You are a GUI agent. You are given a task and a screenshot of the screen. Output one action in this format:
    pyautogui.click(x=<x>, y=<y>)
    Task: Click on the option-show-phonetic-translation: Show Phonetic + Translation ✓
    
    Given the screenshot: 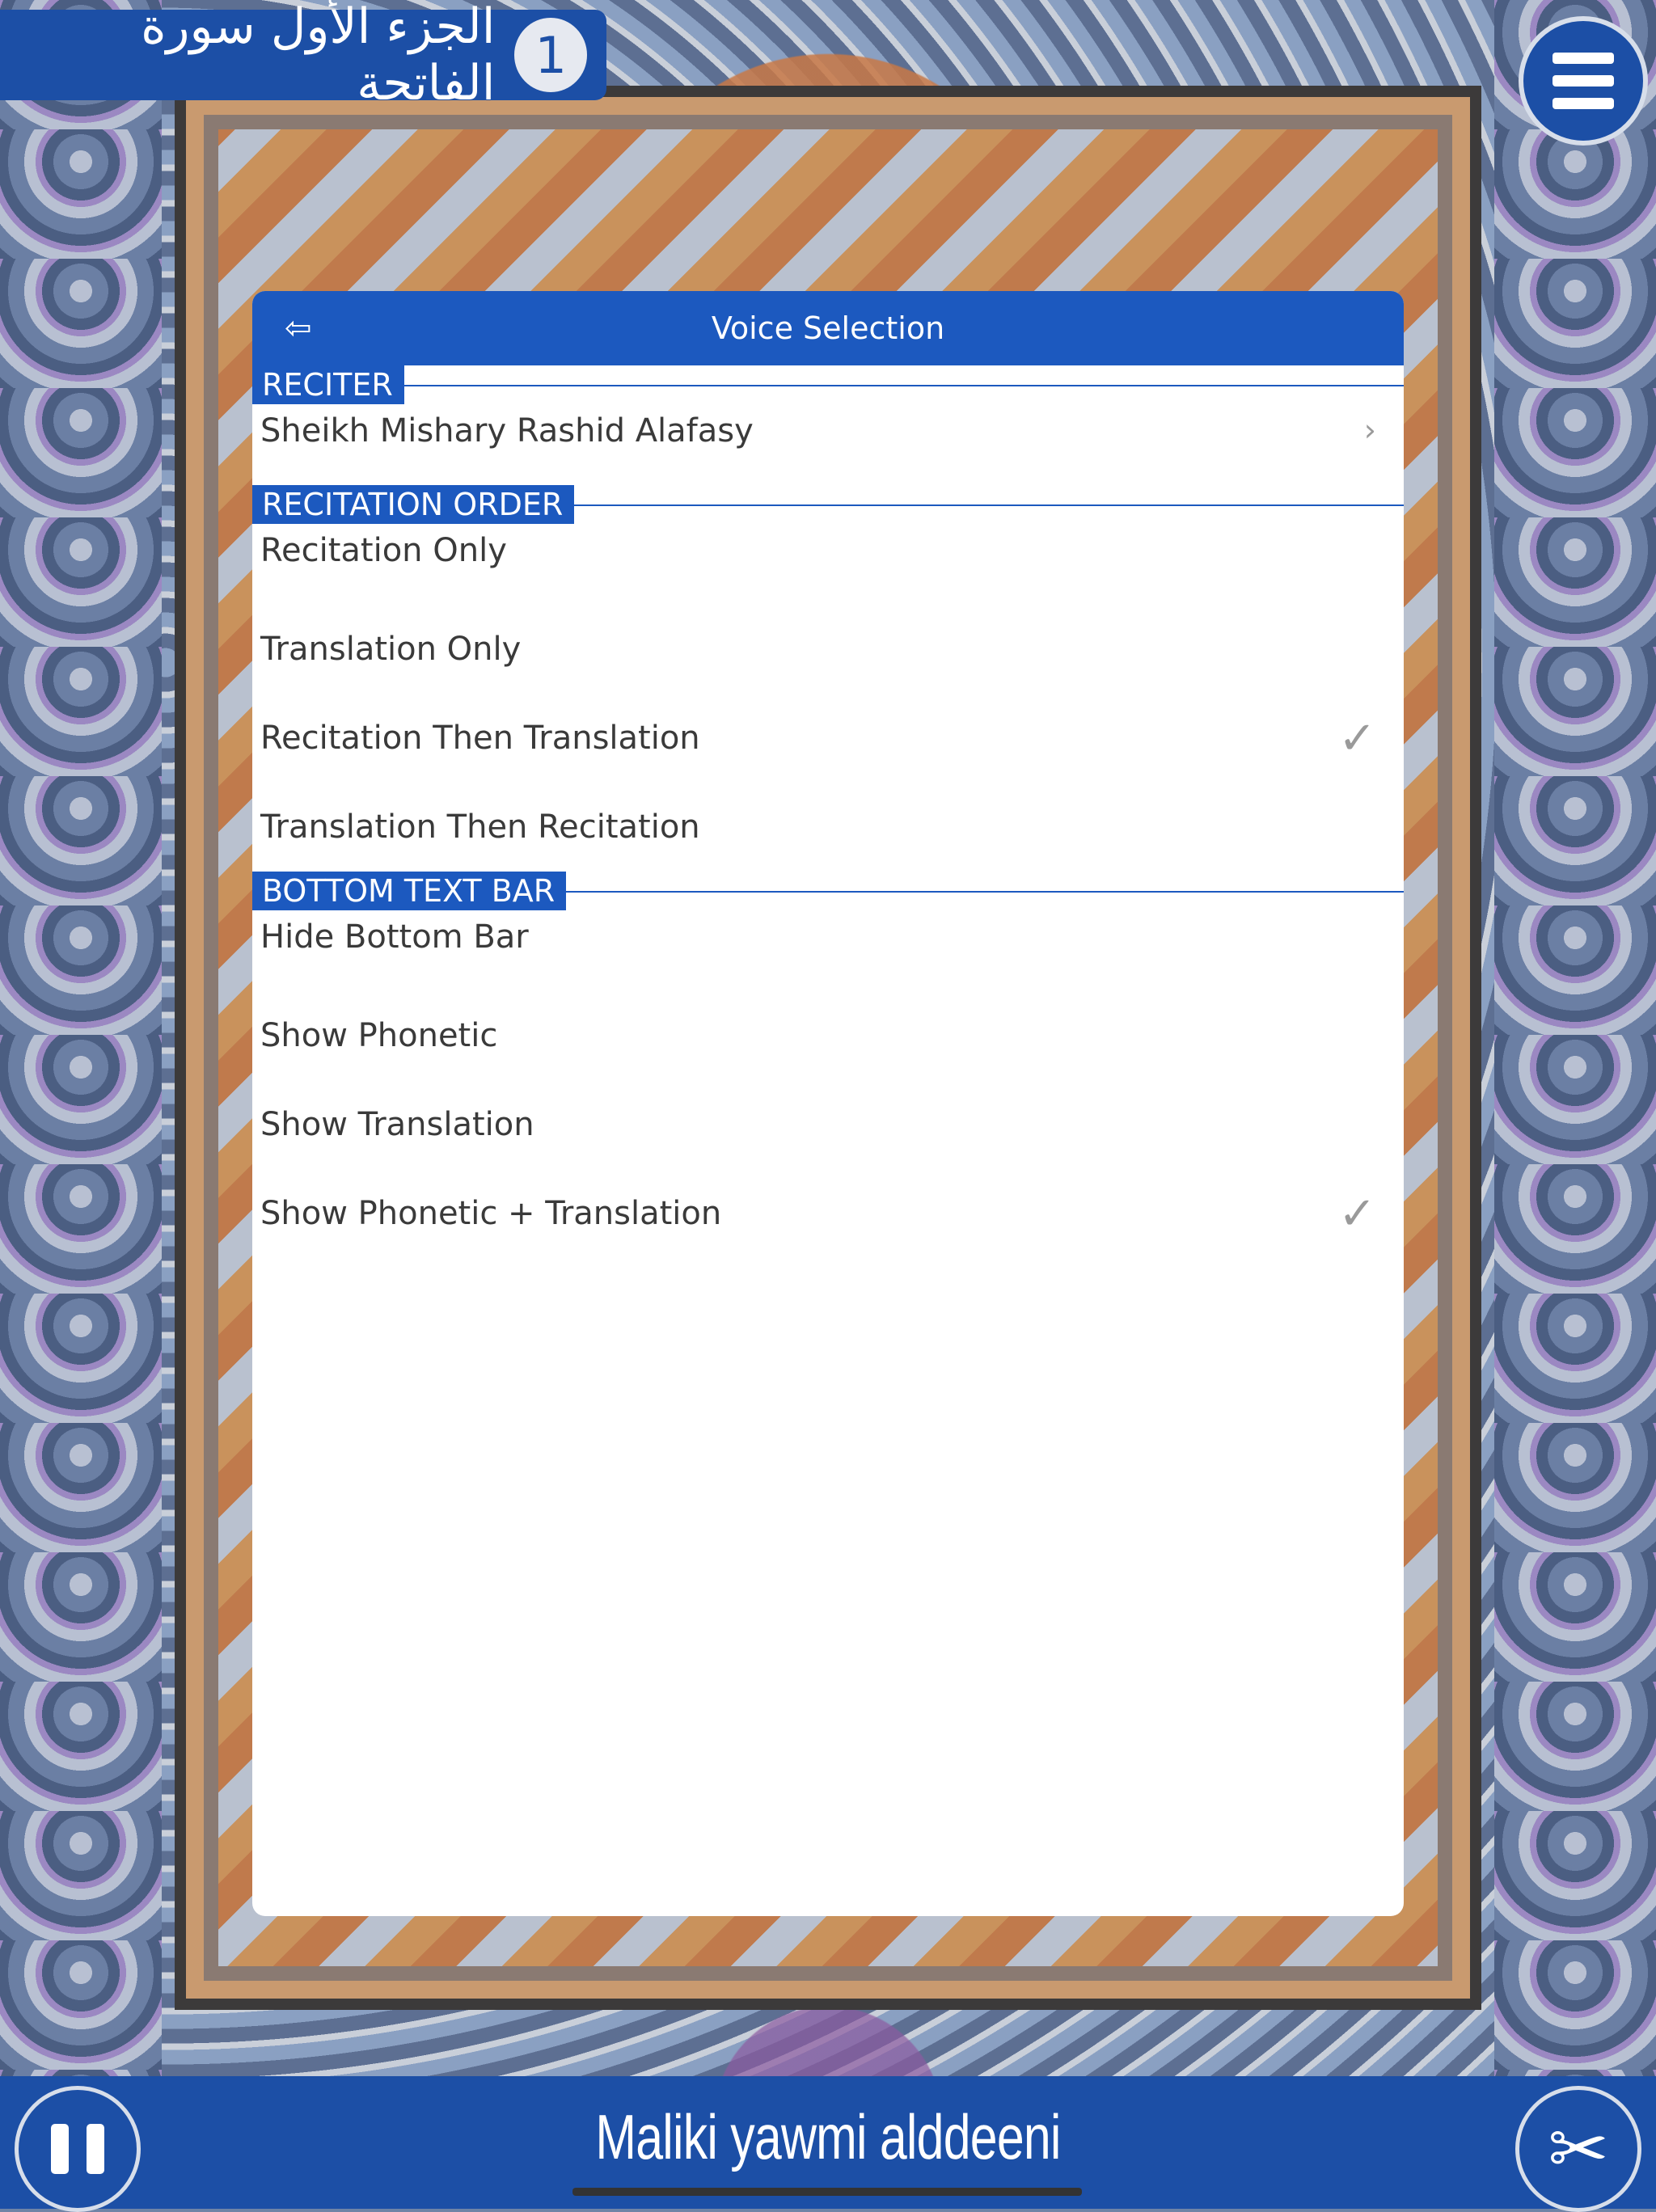 What is the action you would take?
    pyautogui.click(x=828, y=1213)
    